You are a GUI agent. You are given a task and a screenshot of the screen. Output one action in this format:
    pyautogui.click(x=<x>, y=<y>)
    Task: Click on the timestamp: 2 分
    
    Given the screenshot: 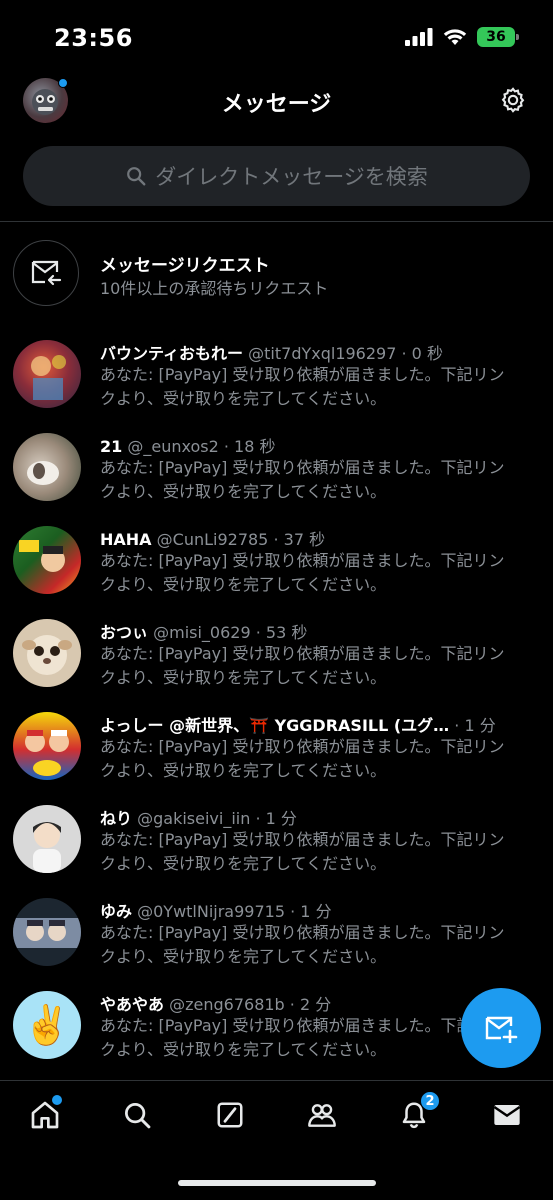 What is the action you would take?
    pyautogui.click(x=315, y=1004)
    